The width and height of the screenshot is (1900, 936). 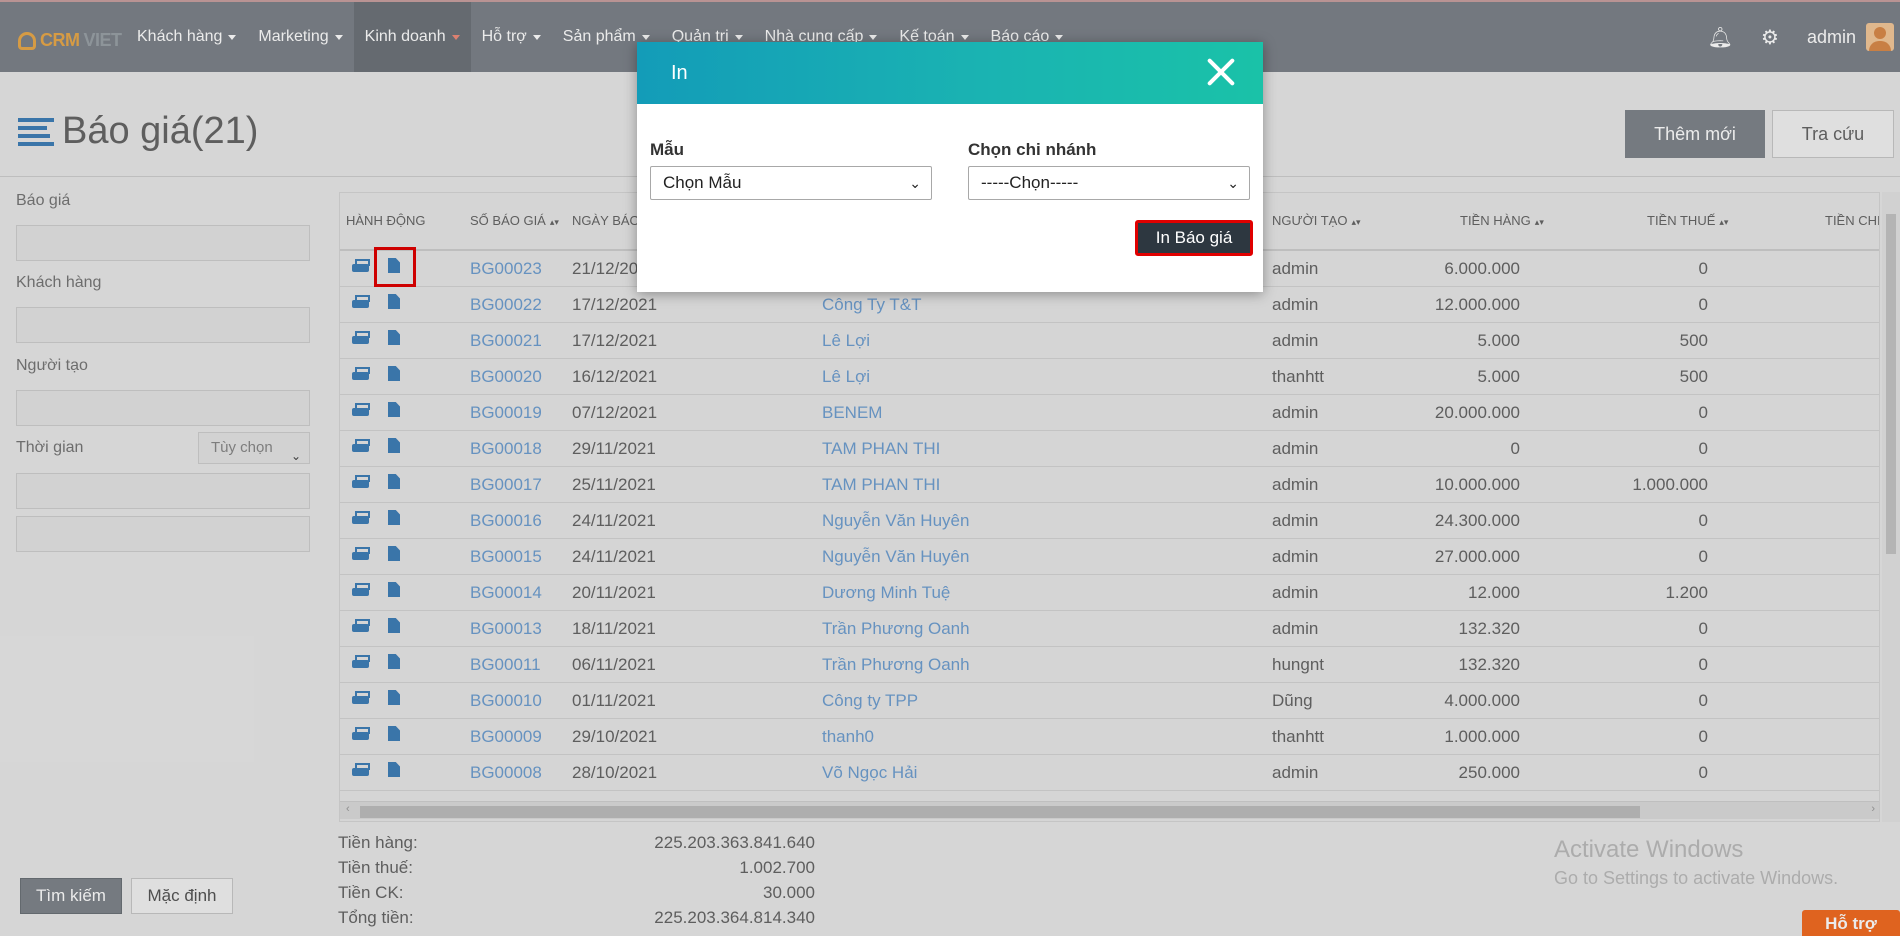 What do you see at coordinates (679, 73) in the screenshot?
I see `modal-title: In` at bounding box center [679, 73].